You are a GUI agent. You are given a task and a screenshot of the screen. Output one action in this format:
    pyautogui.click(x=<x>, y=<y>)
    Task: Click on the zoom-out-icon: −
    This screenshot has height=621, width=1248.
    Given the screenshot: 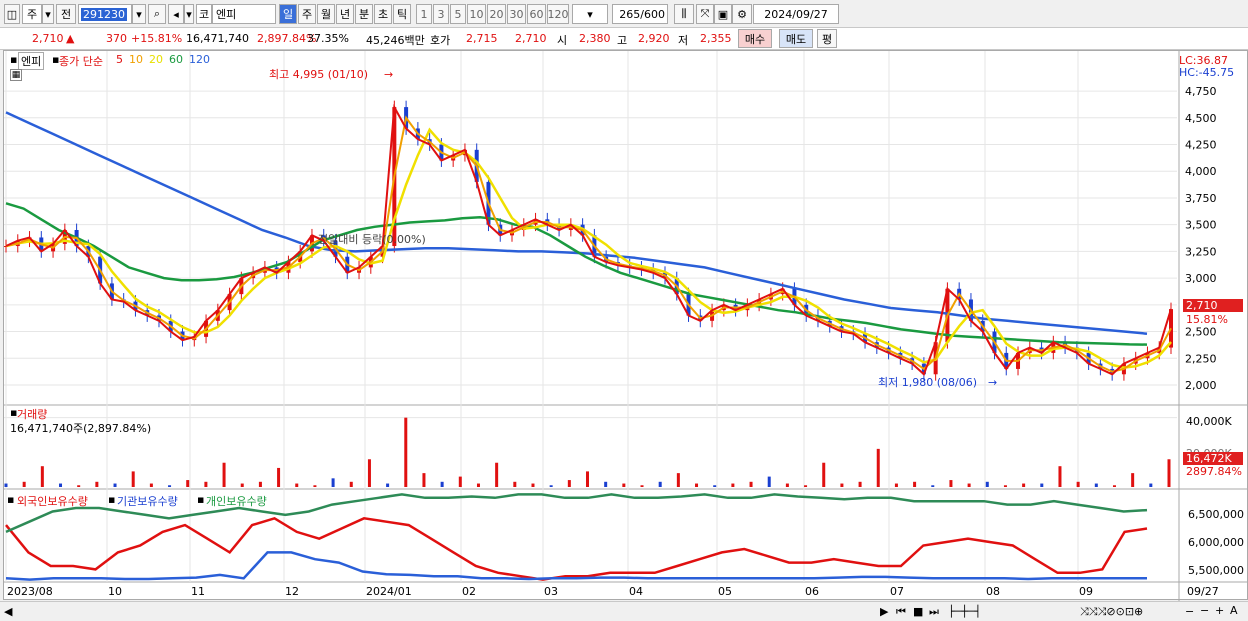 What is the action you would take?
    pyautogui.click(x=1189, y=611)
    